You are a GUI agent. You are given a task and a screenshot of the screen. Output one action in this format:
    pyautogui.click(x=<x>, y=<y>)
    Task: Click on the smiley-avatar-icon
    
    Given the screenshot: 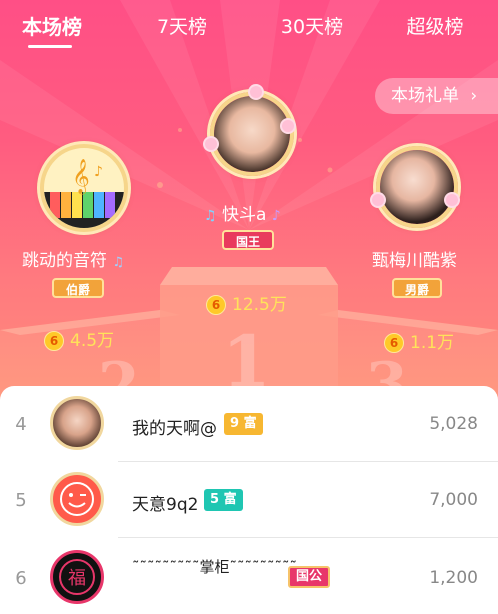 What is the action you would take?
    pyautogui.click(x=77, y=499)
    